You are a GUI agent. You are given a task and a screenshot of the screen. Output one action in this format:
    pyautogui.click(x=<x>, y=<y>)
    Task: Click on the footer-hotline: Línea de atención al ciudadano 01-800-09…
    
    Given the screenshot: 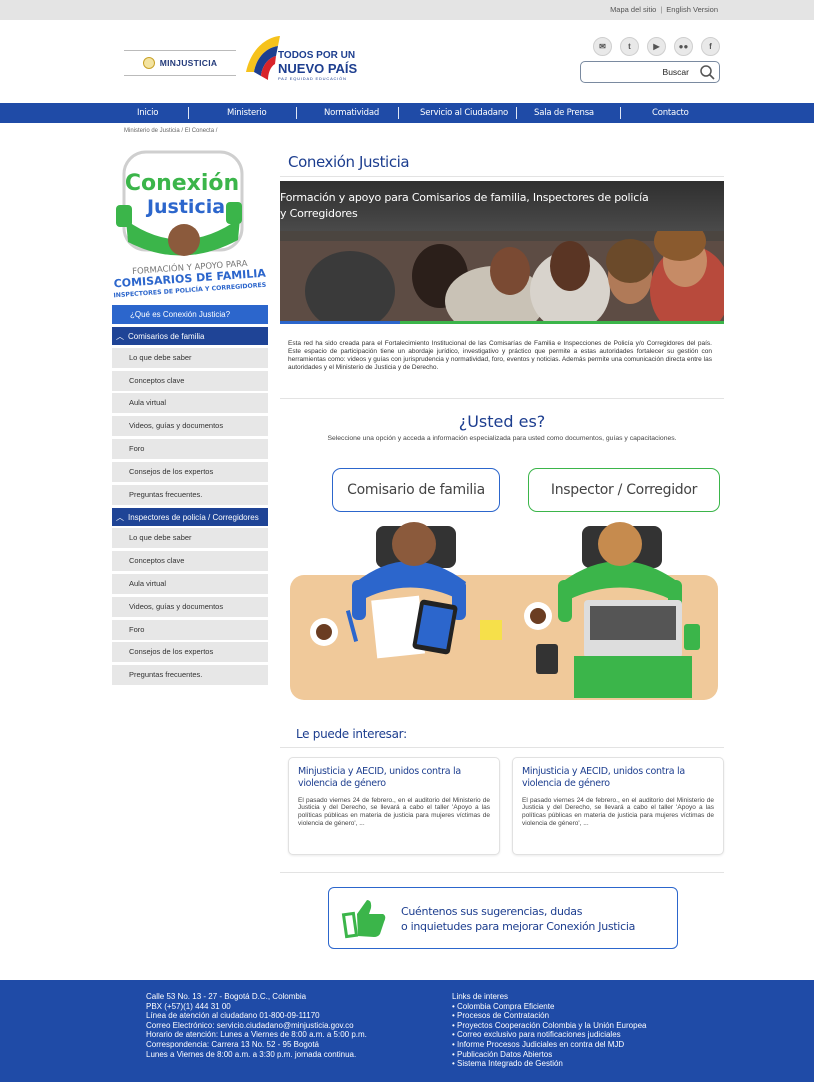 What is the action you would take?
    pyautogui.click(x=233, y=1016)
    